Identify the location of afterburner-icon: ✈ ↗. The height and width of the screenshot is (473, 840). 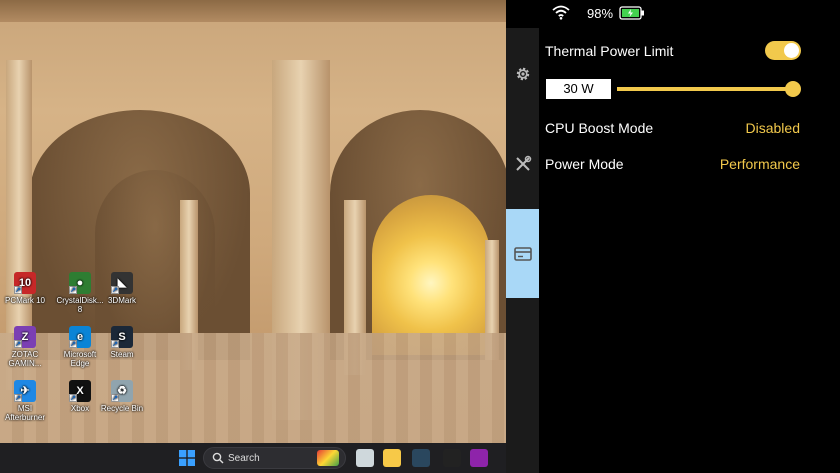
(25, 391).